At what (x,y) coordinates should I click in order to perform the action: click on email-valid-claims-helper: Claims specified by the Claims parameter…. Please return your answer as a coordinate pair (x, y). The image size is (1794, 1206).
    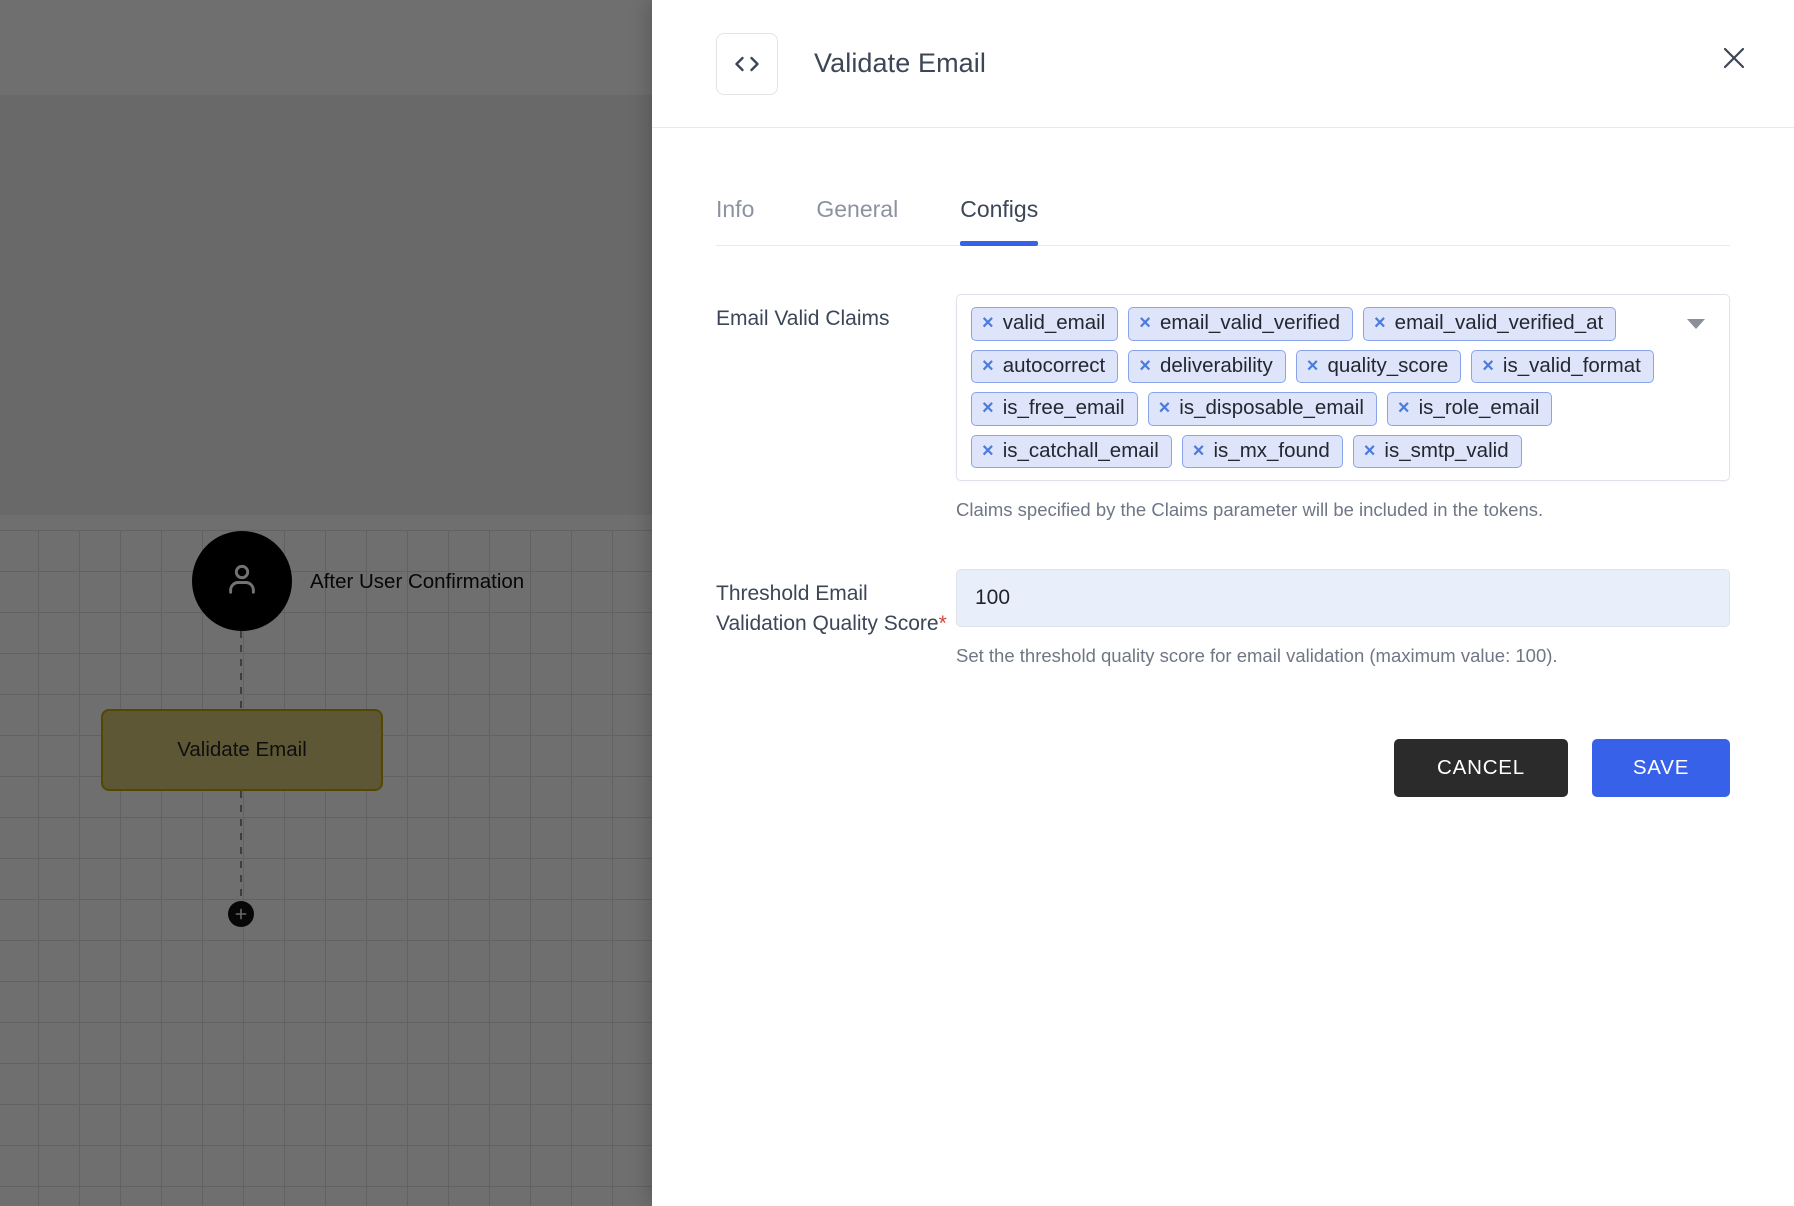
    Looking at the image, I should click on (1250, 509).